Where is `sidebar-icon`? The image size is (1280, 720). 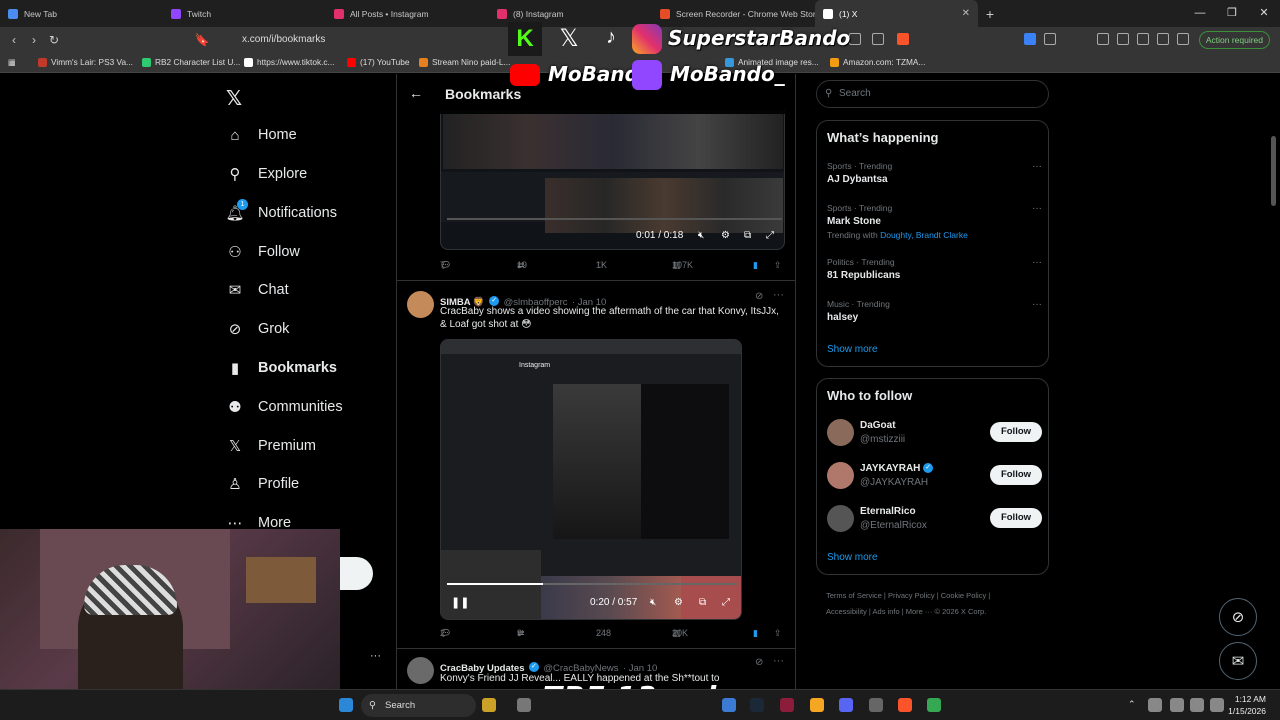
sidebar-icon is located at coordinates (1123, 39).